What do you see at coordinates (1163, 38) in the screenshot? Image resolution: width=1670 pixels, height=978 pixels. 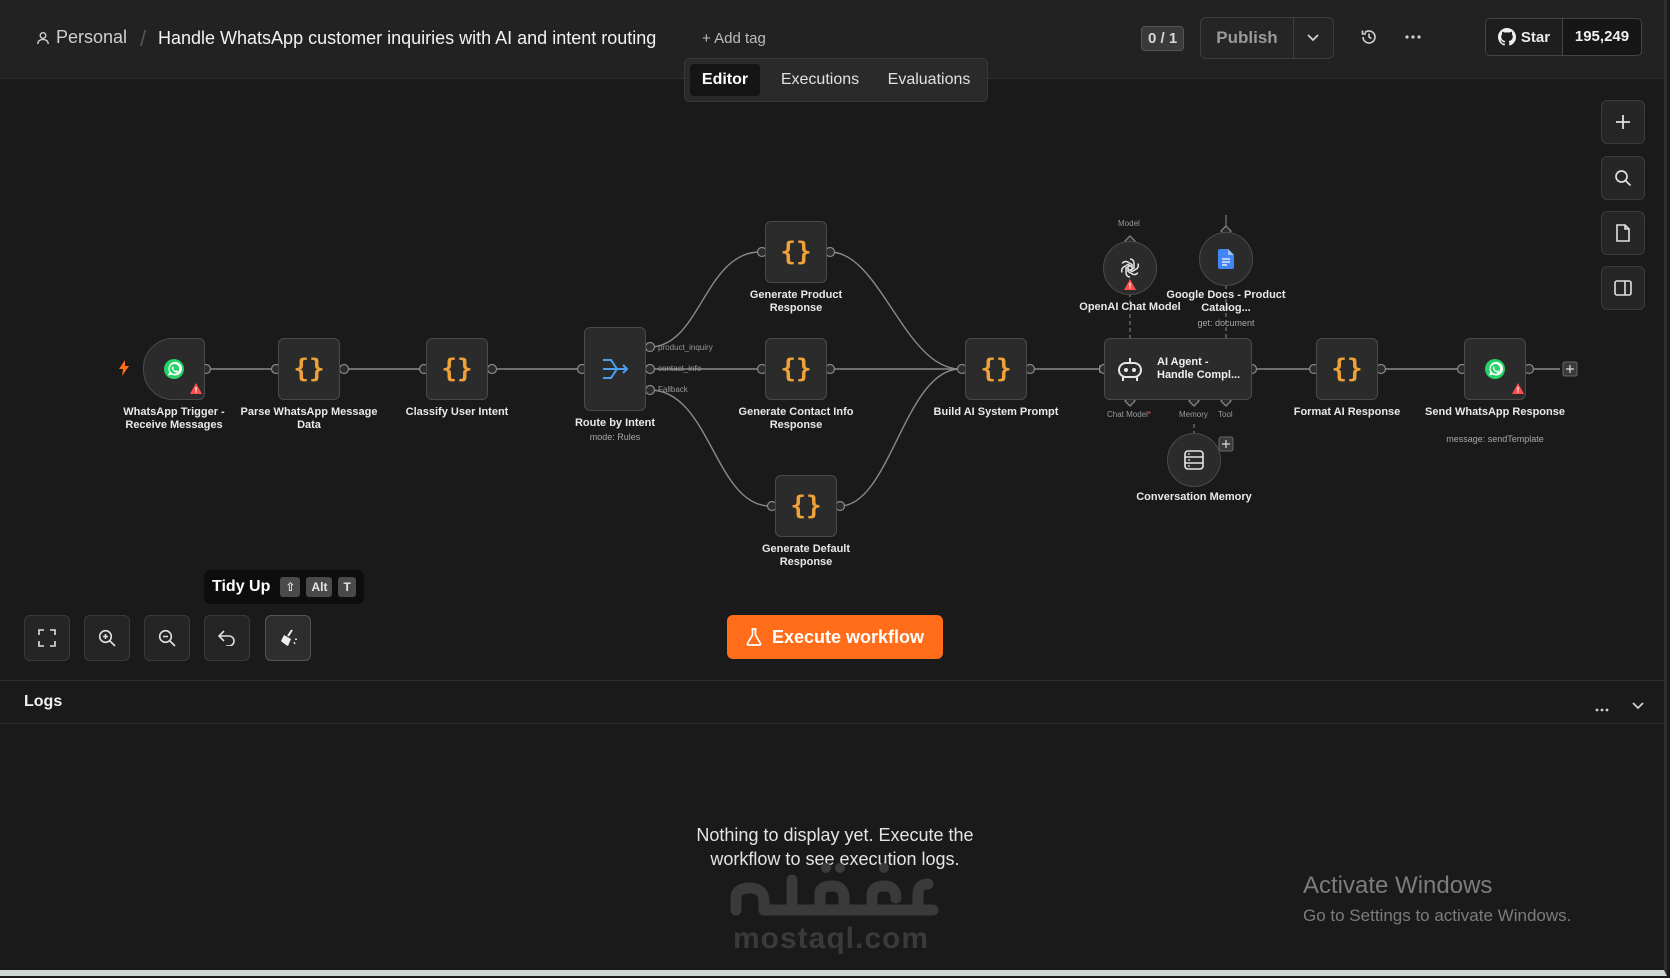 I see `version-count-badge: 0 / 1` at bounding box center [1163, 38].